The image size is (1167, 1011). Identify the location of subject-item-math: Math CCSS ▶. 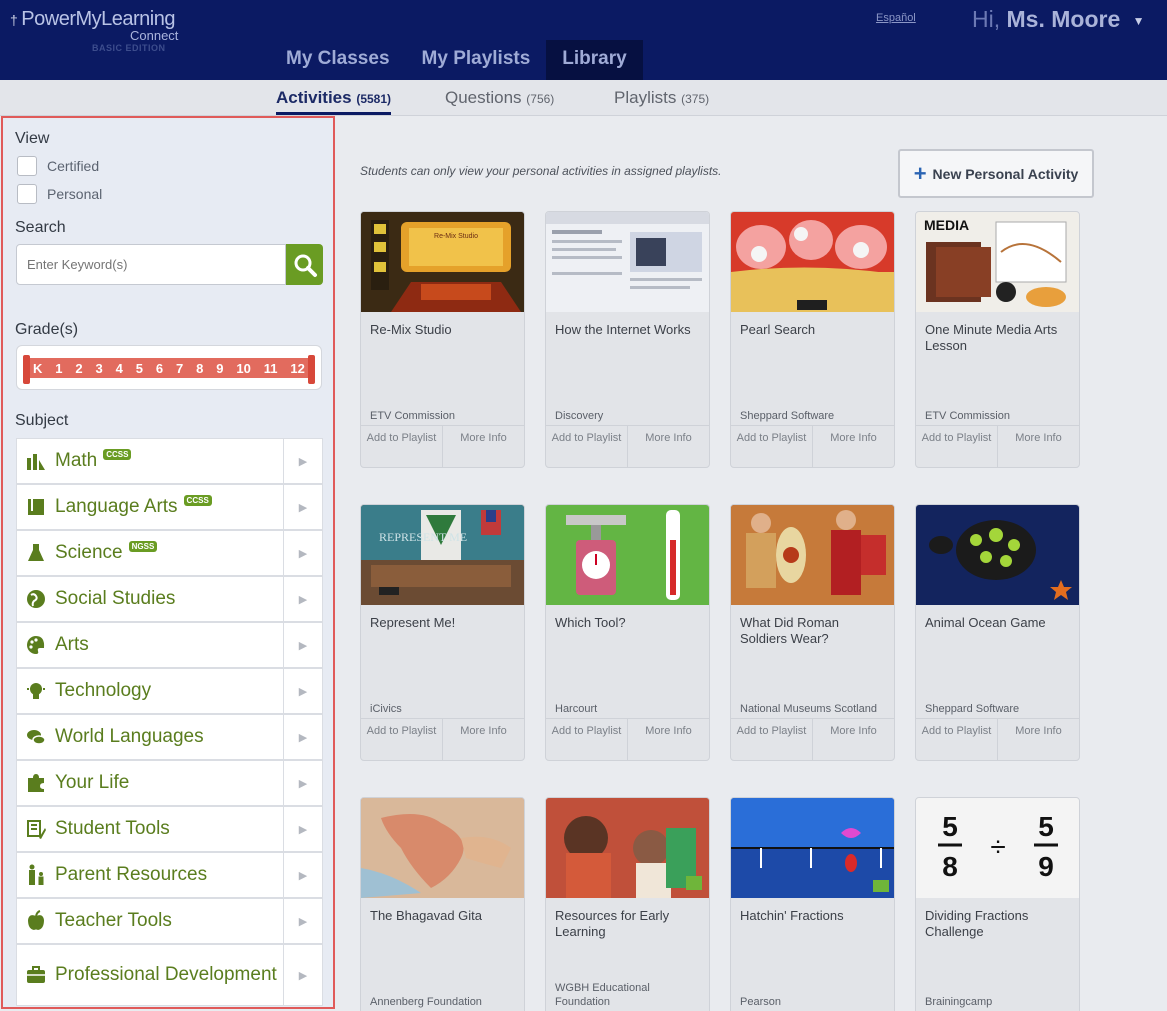
(169, 461).